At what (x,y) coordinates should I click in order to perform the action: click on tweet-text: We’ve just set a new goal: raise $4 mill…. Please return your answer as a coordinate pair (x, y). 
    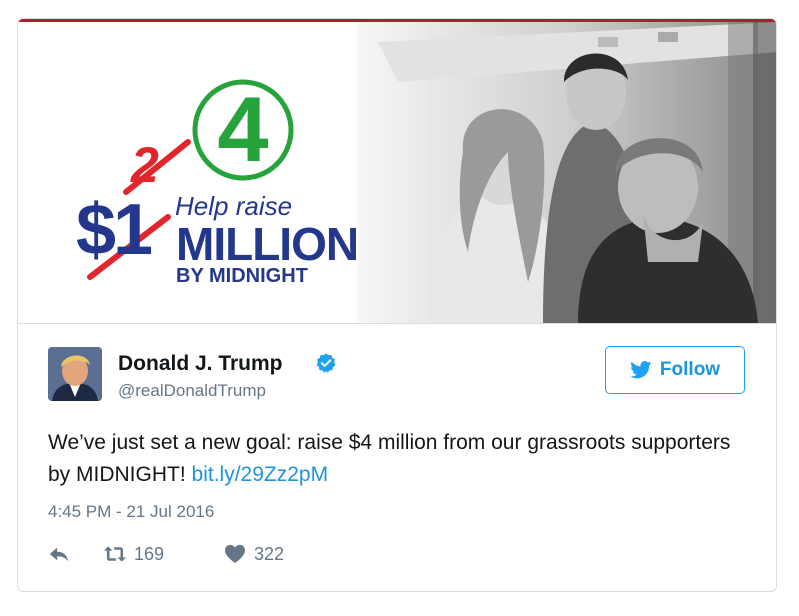
    Looking at the image, I should click on (398, 459).